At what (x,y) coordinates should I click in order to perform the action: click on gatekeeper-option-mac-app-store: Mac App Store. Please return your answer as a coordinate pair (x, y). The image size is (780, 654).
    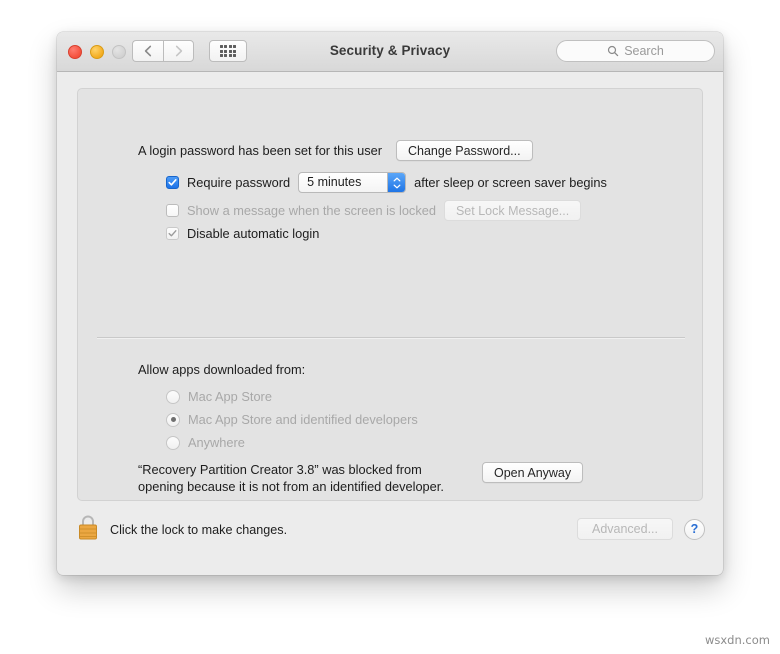
    Looking at the image, I should click on (219, 396).